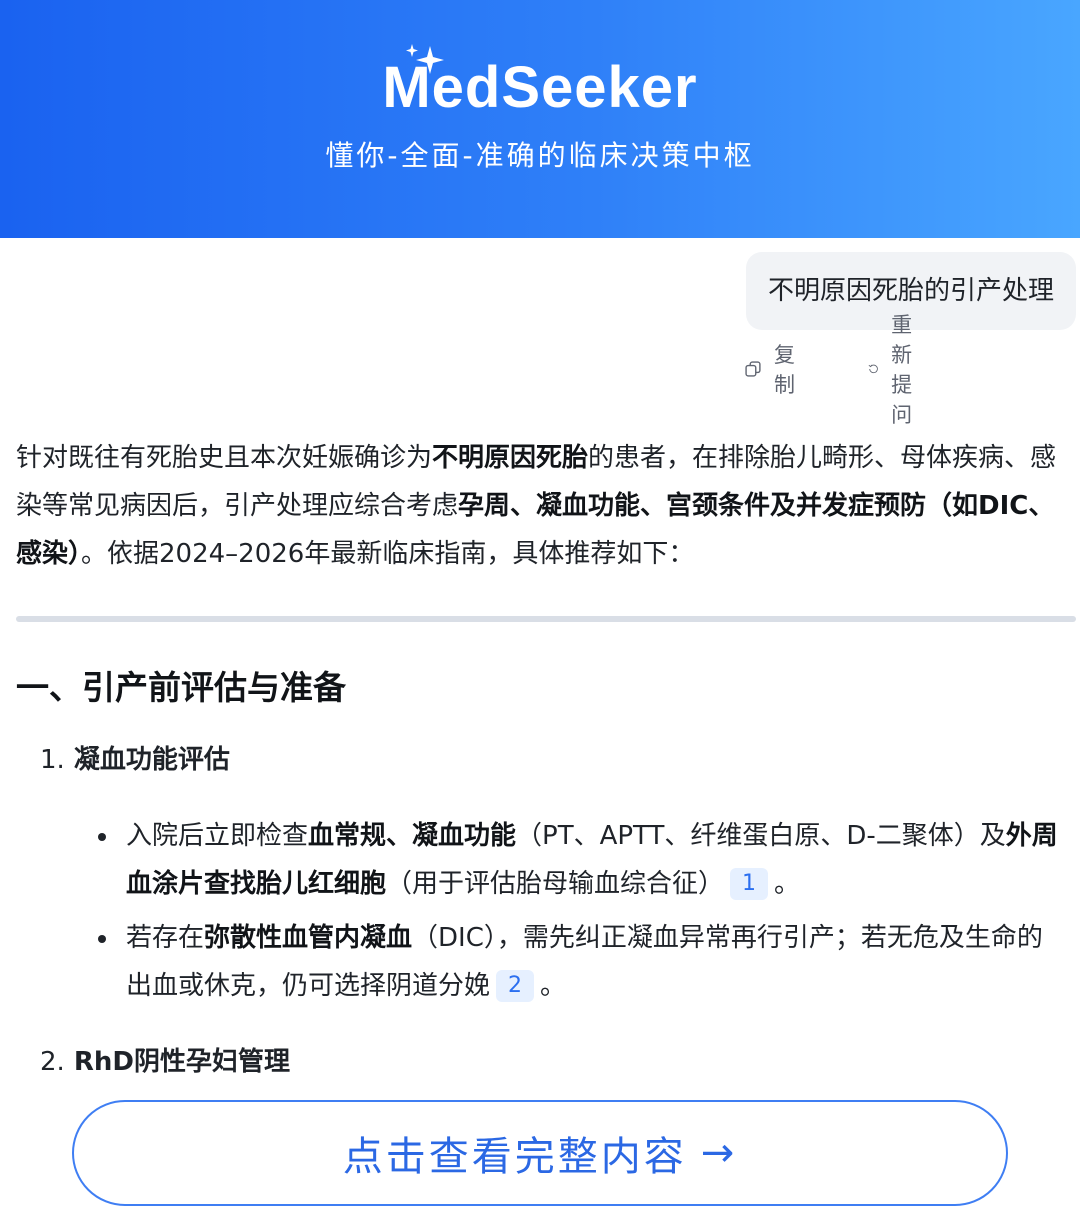 This screenshot has width=1080, height=1220. I want to click on intro-text: 针对既往有死胎史且本次妊娠确诊为, so click(224, 458).